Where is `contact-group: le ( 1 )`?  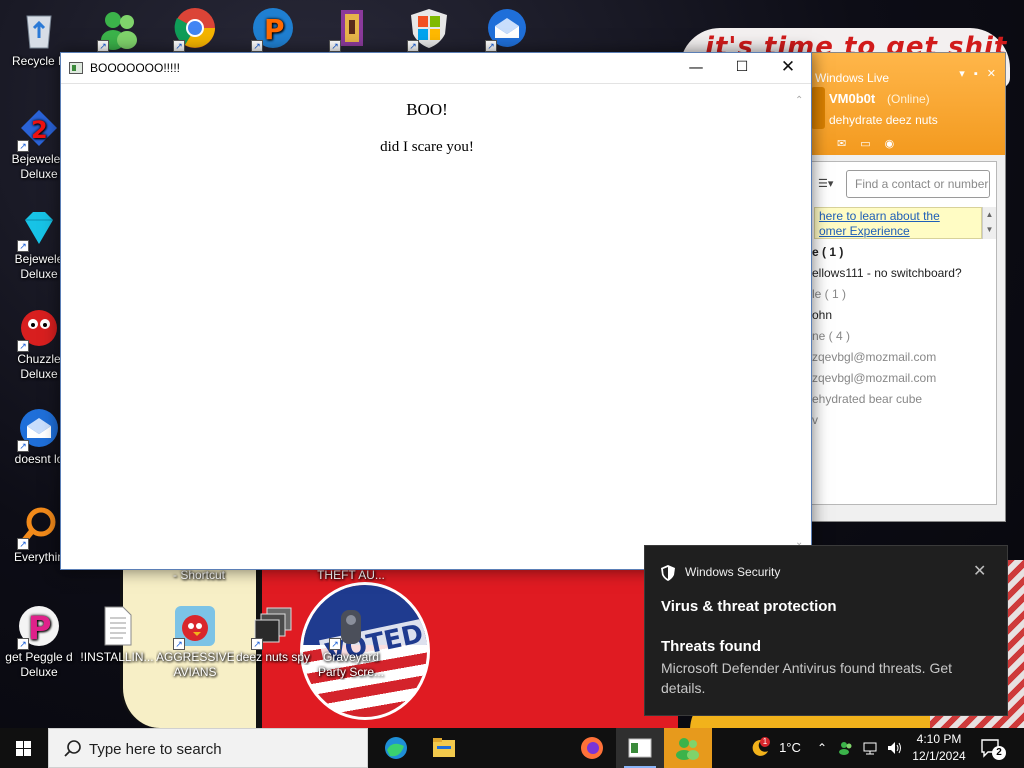
contact-group: le ( 1 ) is located at coordinates (904, 294).